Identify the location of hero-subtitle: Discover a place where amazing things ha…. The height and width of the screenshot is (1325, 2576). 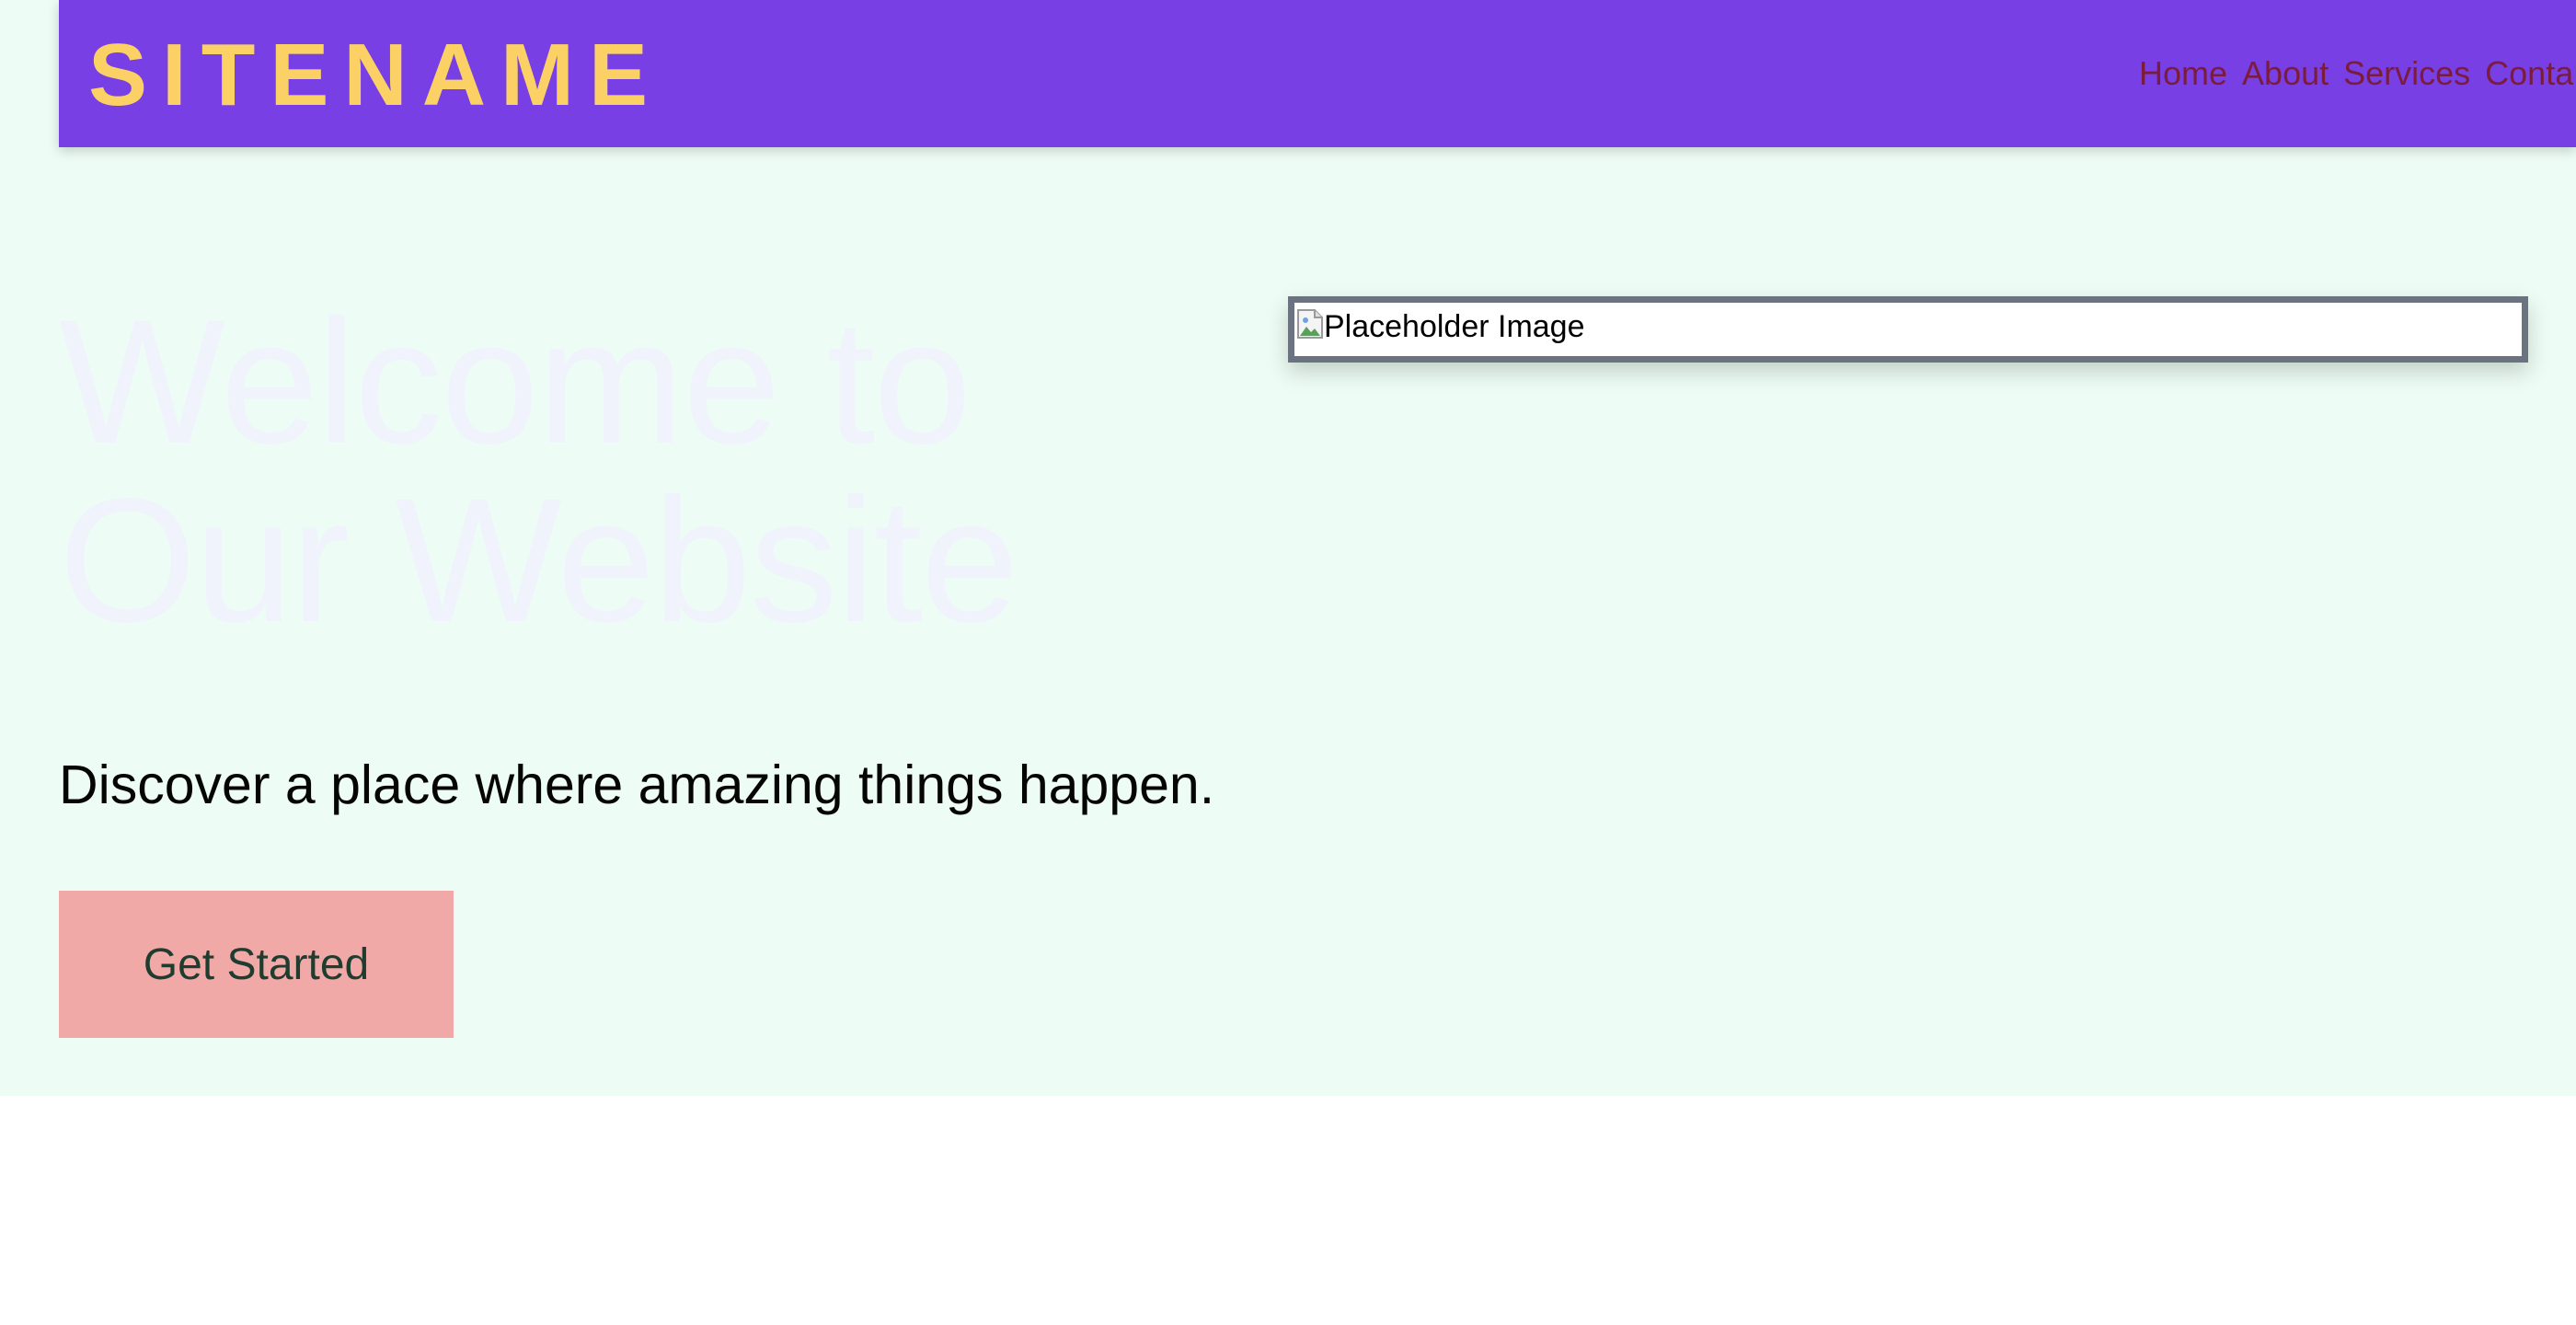
(637, 785).